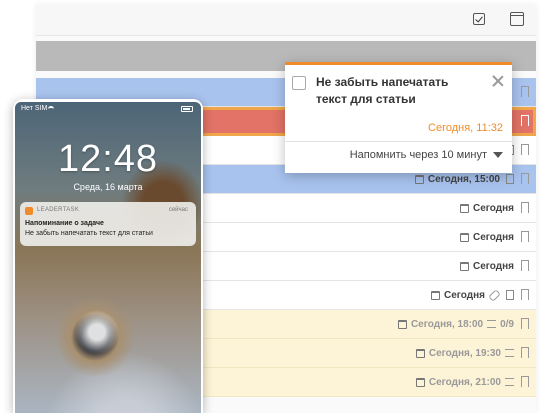 This screenshot has height=413, width=551. Describe the element at coordinates (108, 159) in the screenshot. I see `lock-clock: 12:48` at that location.